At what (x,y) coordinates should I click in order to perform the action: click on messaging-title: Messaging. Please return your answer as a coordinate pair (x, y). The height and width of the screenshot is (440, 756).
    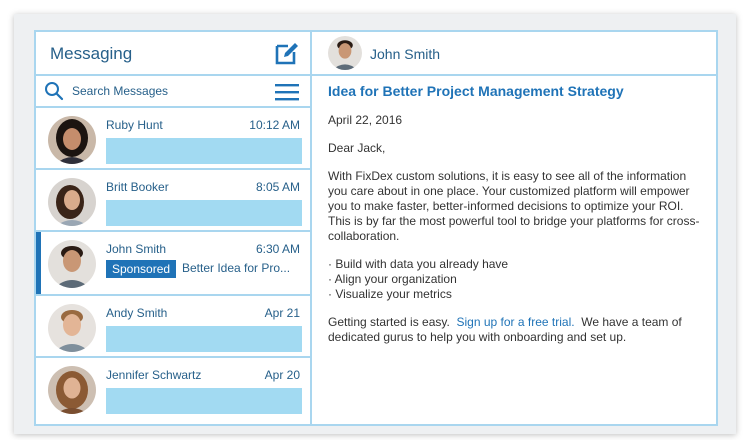
    Looking at the image, I should click on (91, 53).